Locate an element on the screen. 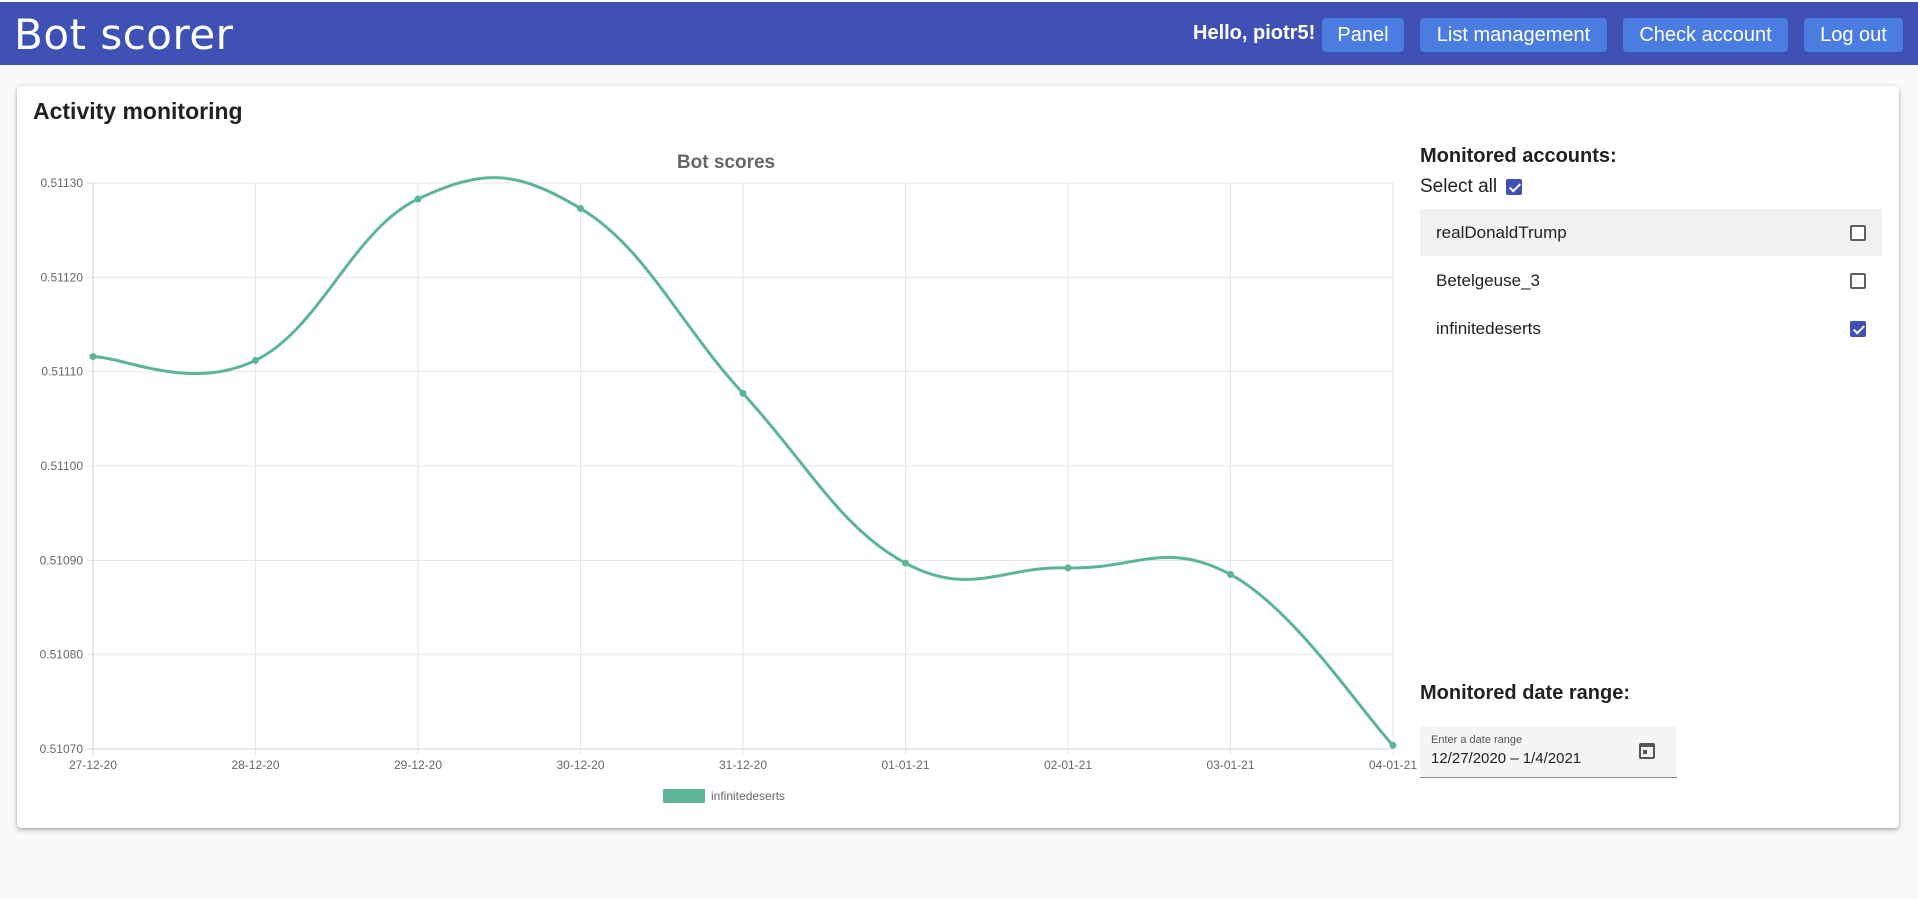 Image resolution: width=1918 pixels, height=899 pixels. x-tick-label: 04-01-21 is located at coordinates (1393, 765).